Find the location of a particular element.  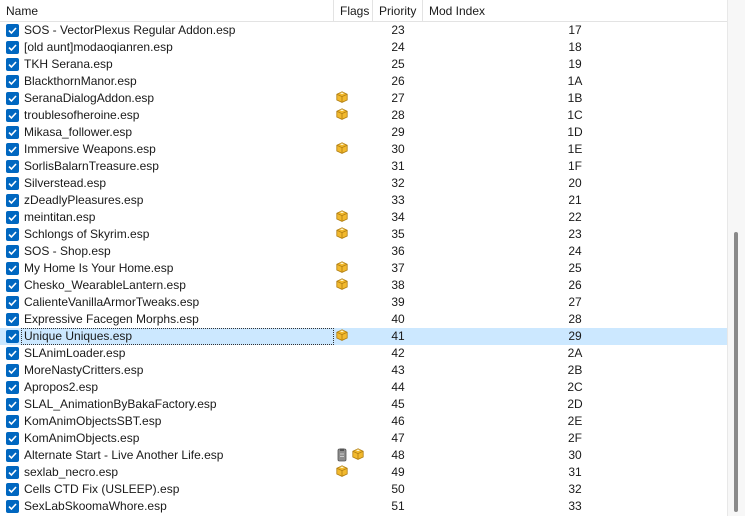

plugin-name: Cells CTD Fix (USLEEP).esp is located at coordinates (102, 489).